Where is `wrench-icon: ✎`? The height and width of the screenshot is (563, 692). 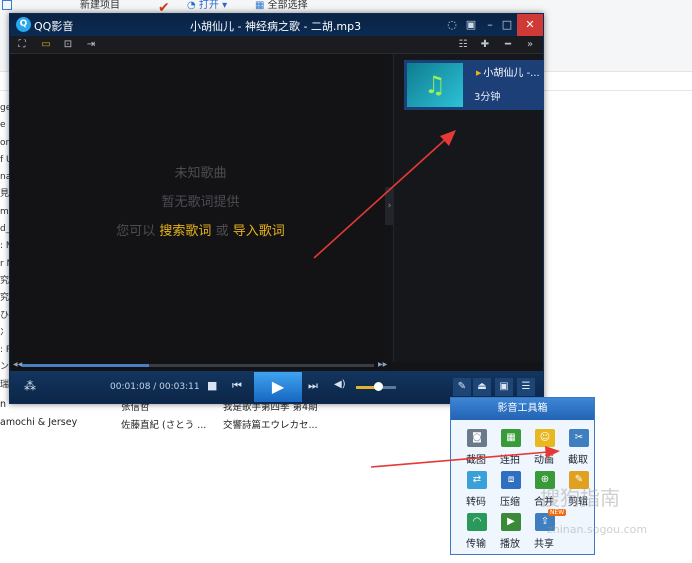
wrench-icon: ✎ is located at coordinates (462, 387).